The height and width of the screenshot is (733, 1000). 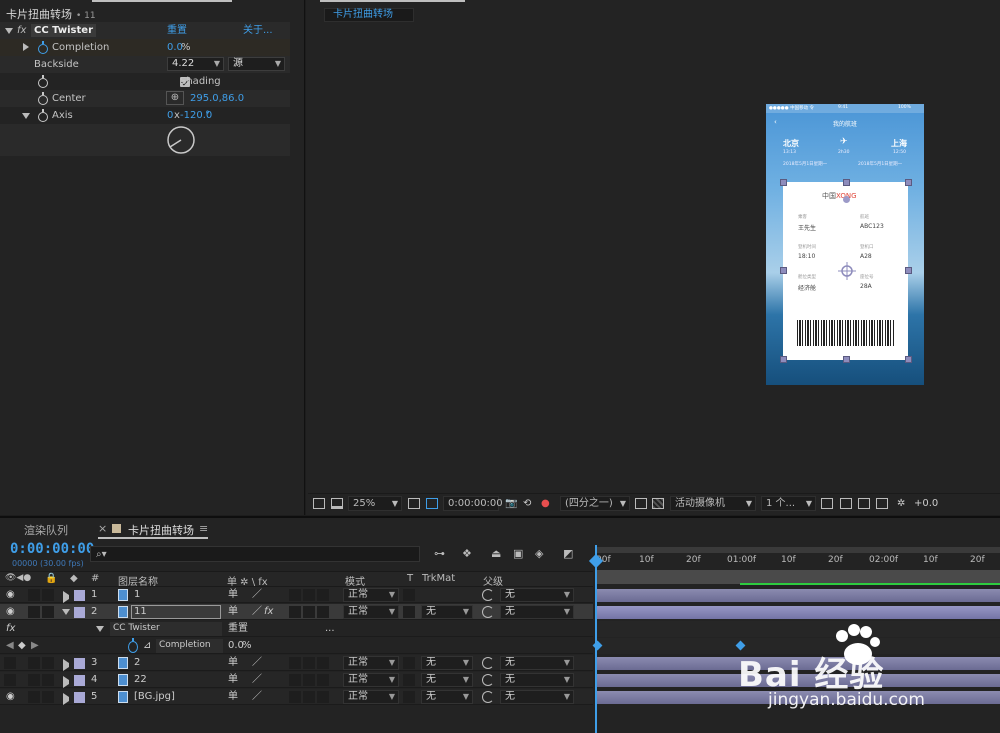 What do you see at coordinates (568, 553) in the screenshot?
I see `graph-editor-icon: ◩` at bounding box center [568, 553].